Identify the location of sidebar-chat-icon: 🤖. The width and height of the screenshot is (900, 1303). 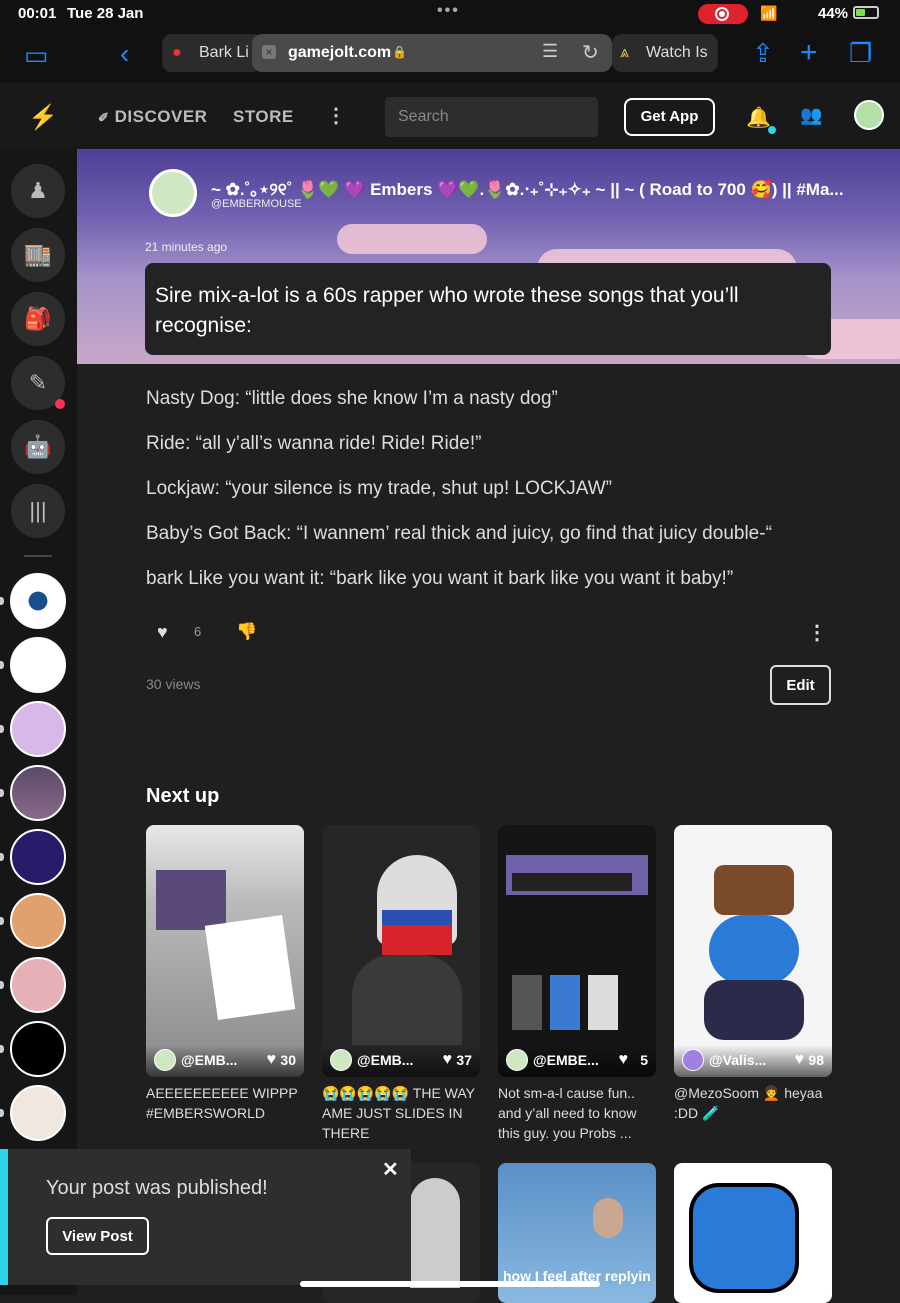
(38, 447).